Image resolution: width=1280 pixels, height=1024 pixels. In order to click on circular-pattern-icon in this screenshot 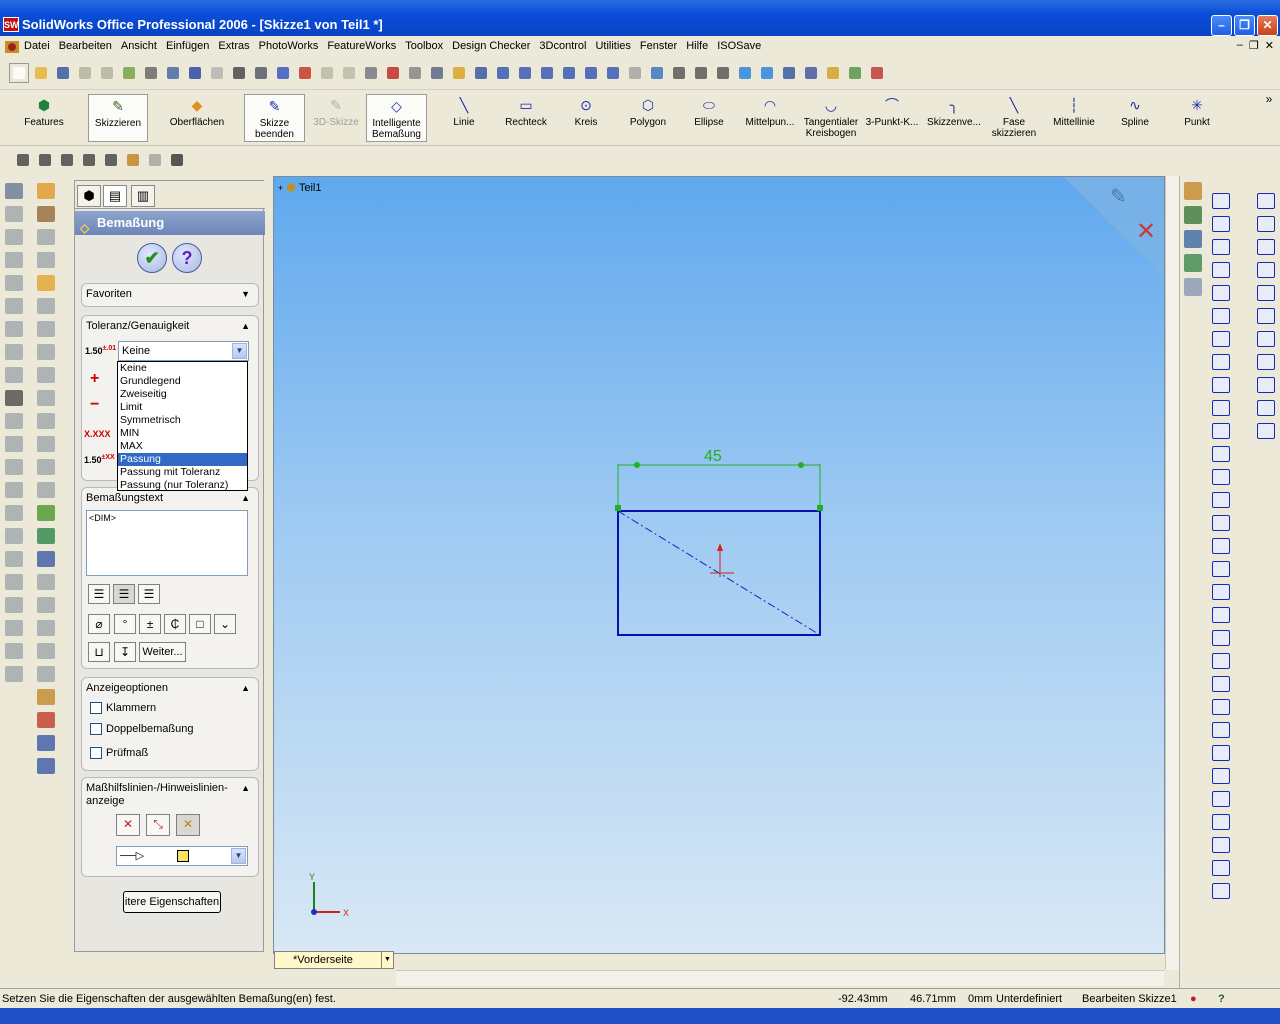, I will do `click(13, 536)`.